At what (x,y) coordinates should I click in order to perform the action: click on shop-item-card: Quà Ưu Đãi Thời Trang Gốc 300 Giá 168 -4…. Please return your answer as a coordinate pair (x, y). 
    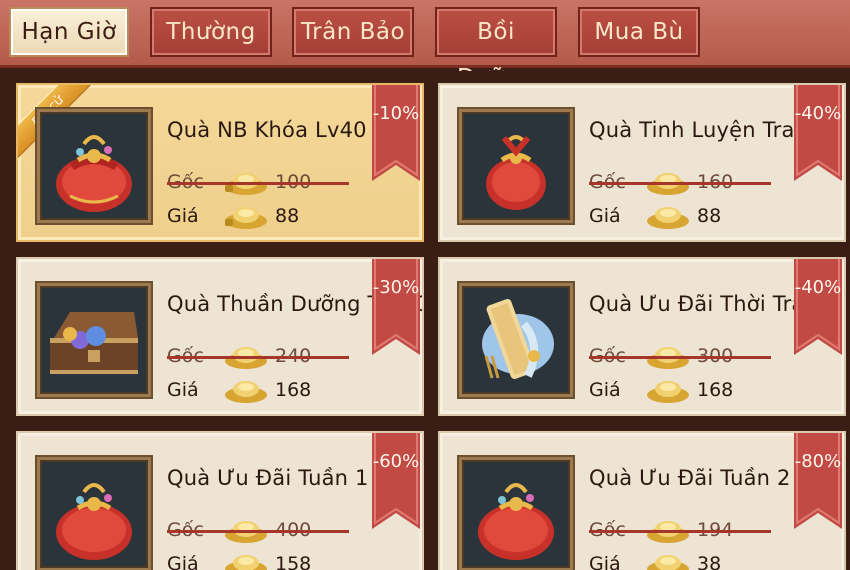
    Looking at the image, I should click on (642, 336).